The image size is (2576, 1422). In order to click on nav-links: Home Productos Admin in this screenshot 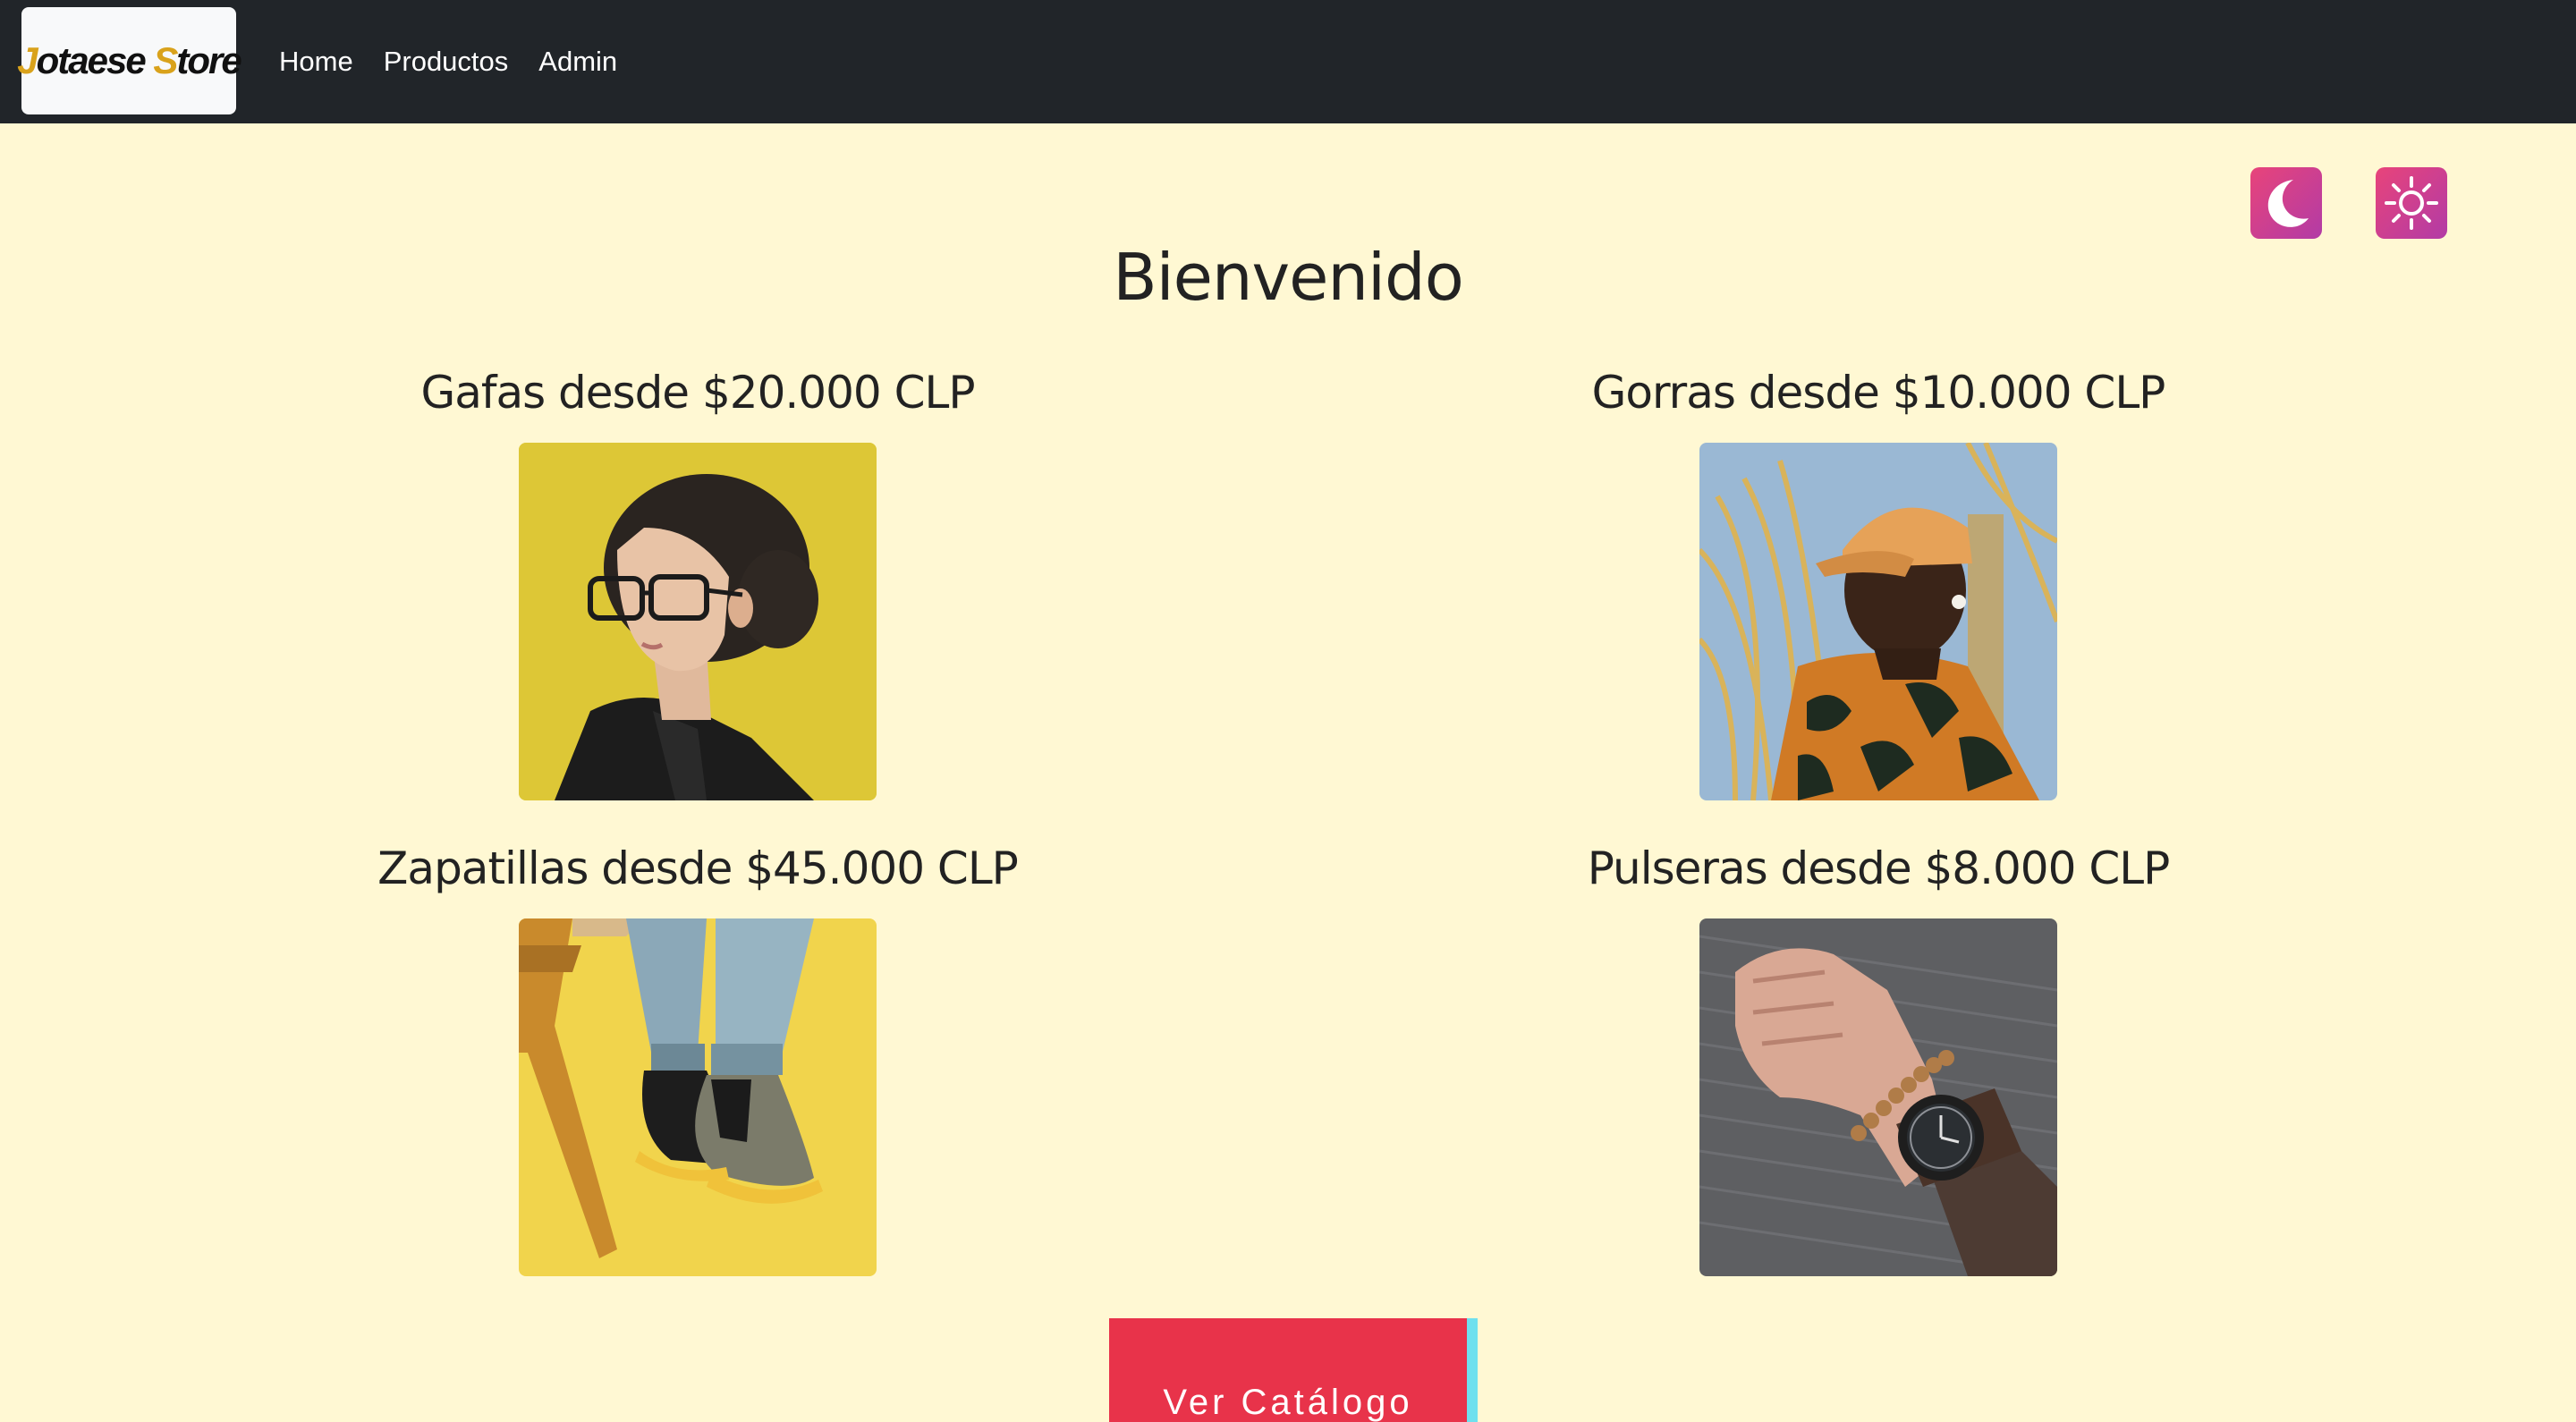, I will do `click(448, 61)`.